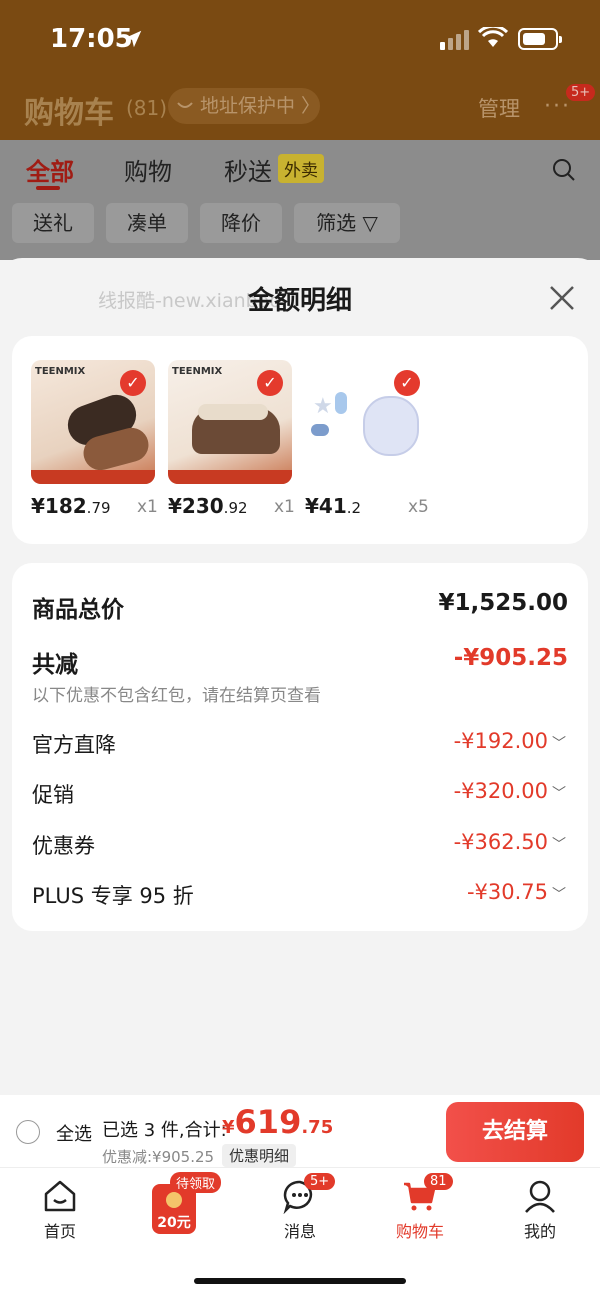  I want to click on takeout-badge: 外卖, so click(301, 168).